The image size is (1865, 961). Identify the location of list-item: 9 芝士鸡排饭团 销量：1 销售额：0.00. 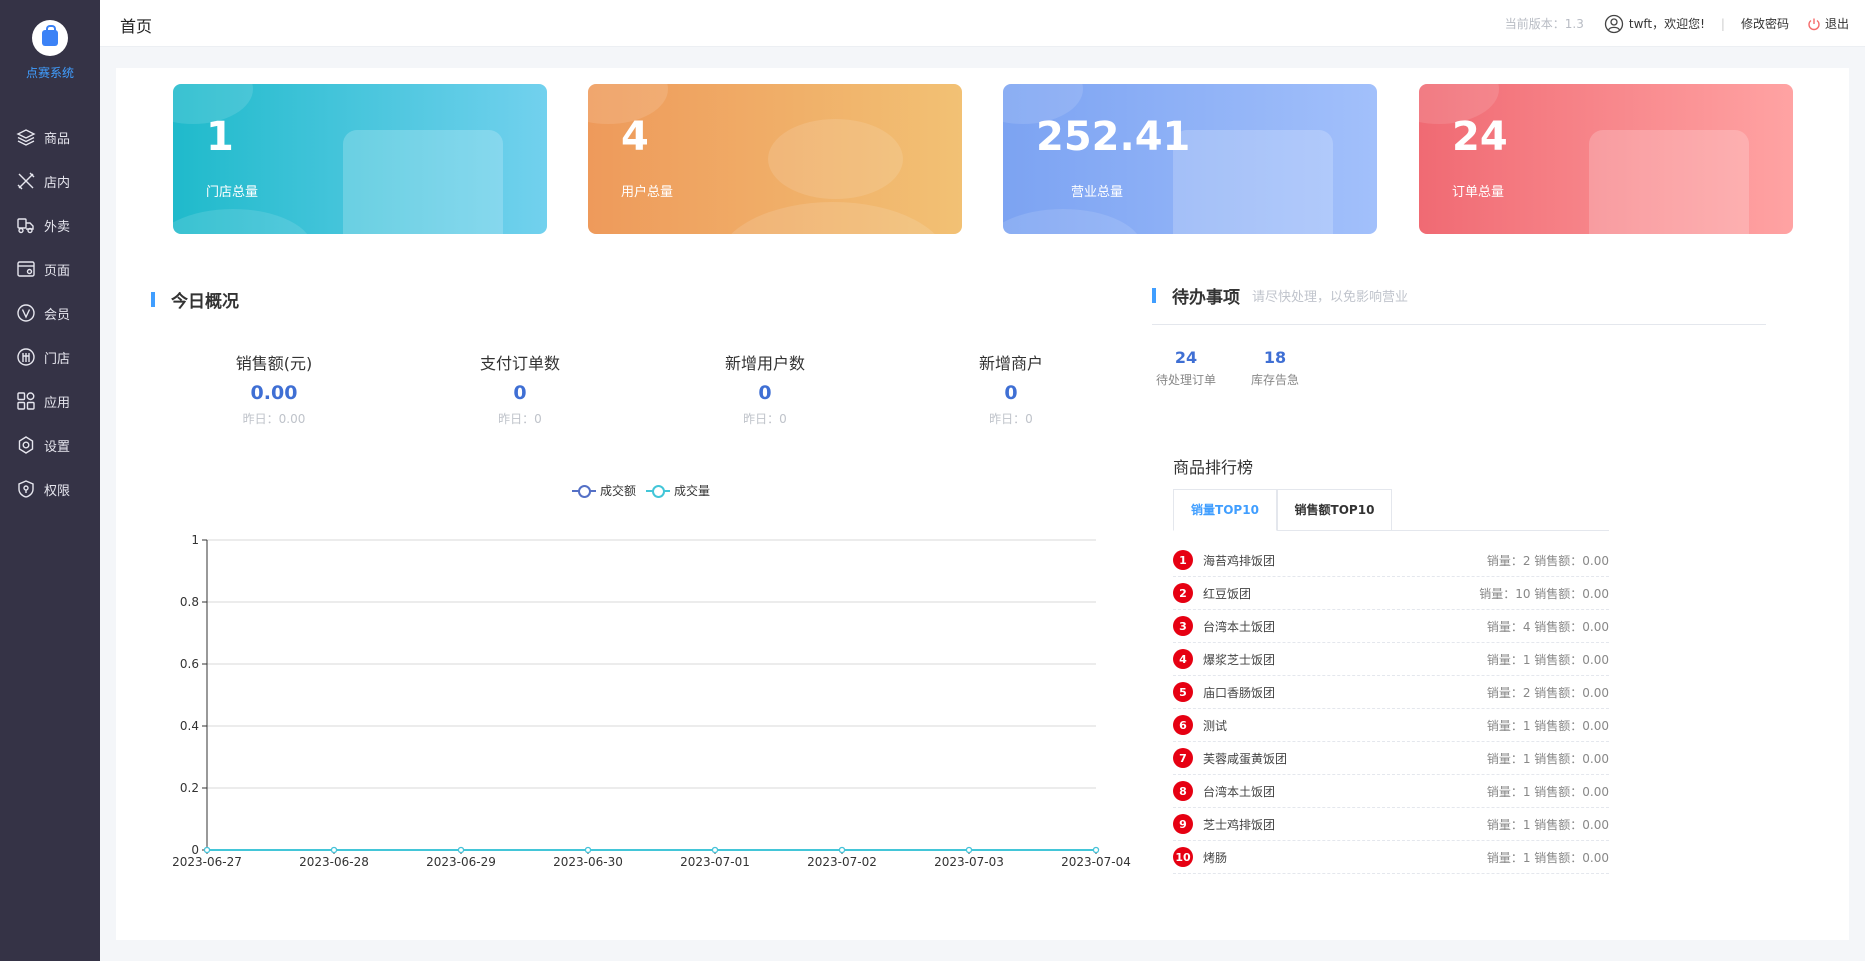
(1391, 824).